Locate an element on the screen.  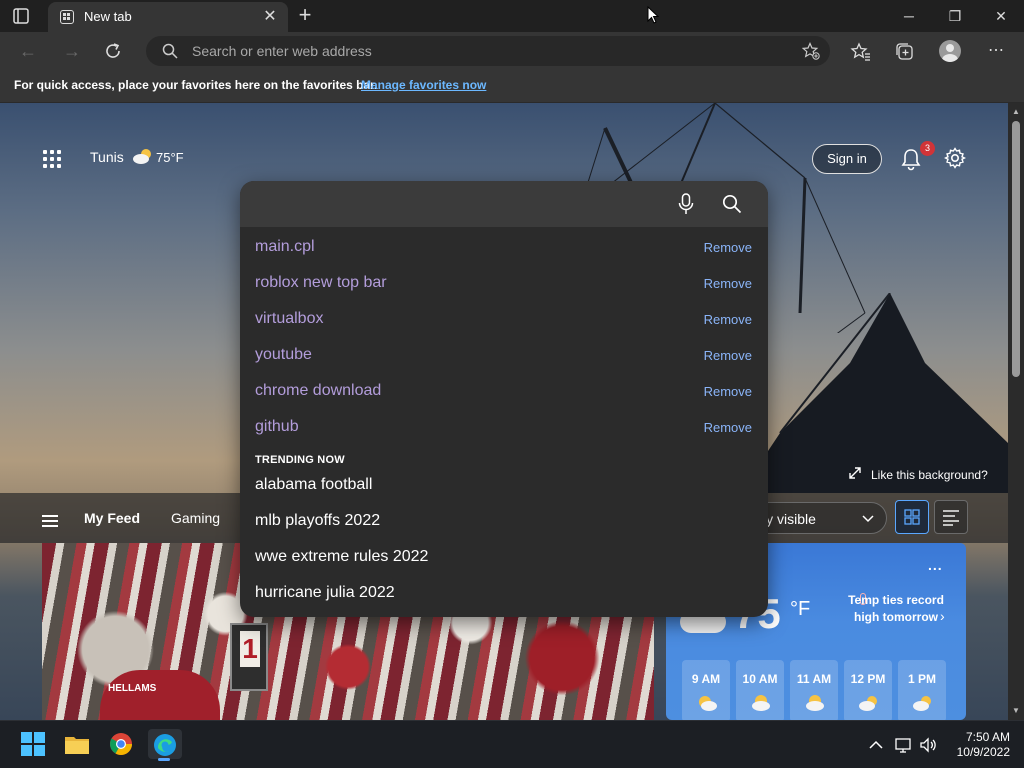
tab-new-tab: New tab ✕ is located at coordinates (168, 17).